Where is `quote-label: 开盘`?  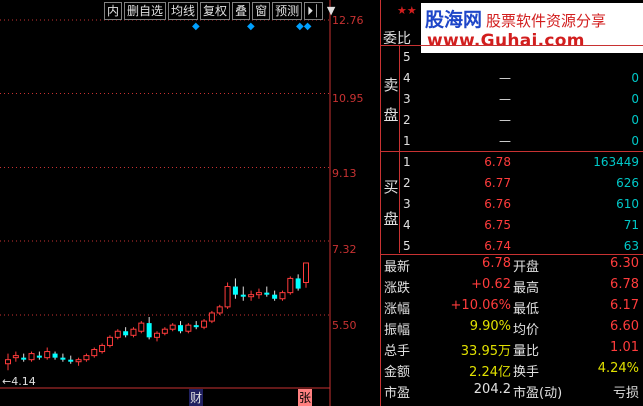
quote-label: 开盘 is located at coordinates (526, 267).